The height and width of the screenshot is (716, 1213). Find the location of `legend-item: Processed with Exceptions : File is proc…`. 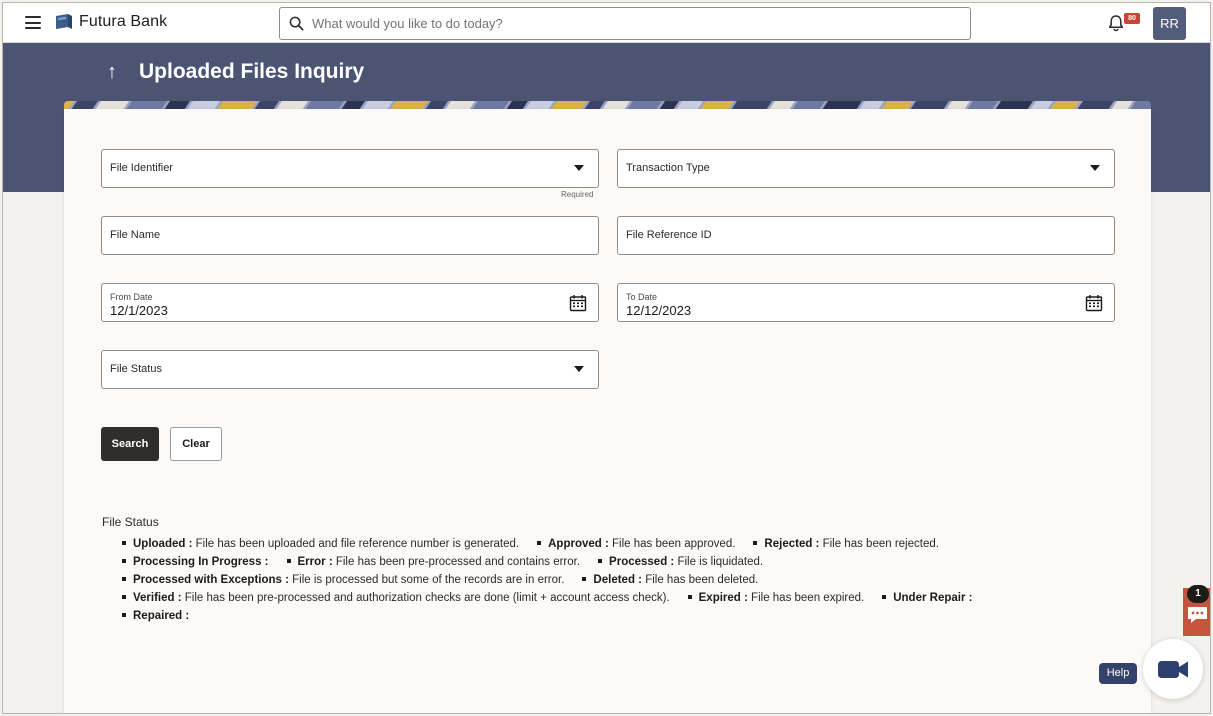

legend-item: Processed with Exceptions : File is proc… is located at coordinates (343, 580).